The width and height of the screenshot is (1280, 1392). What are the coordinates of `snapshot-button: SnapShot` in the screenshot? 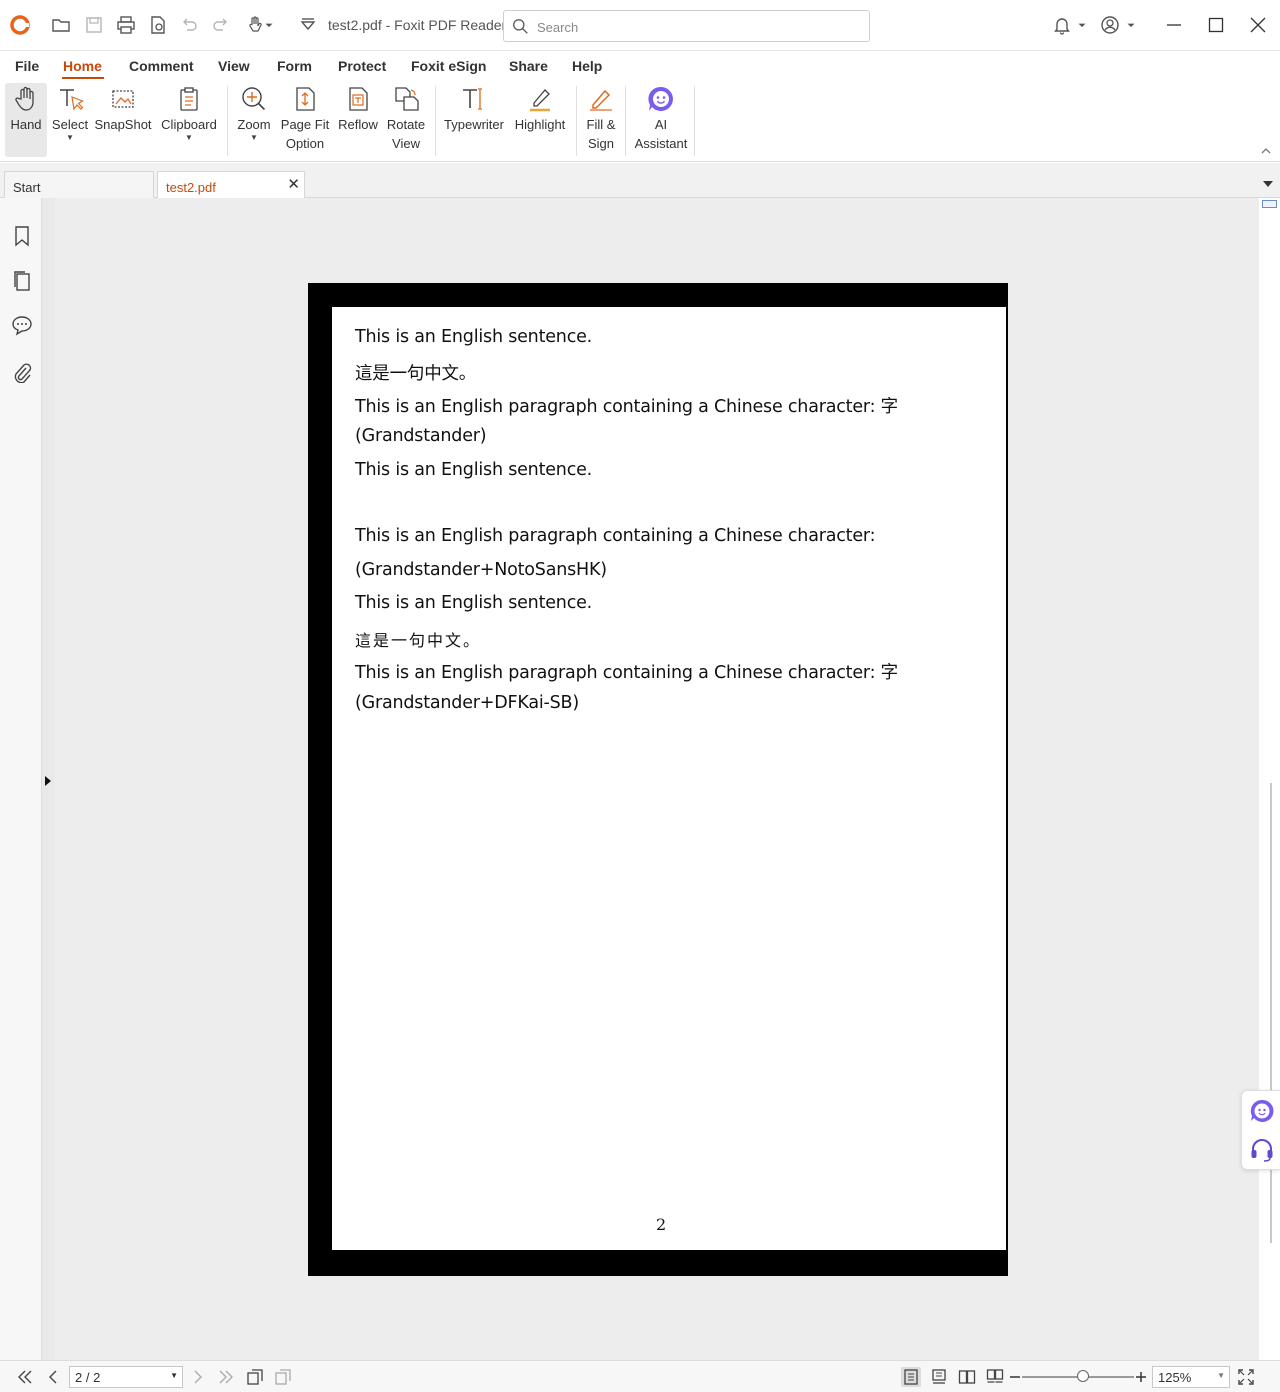 It's located at (123, 120).